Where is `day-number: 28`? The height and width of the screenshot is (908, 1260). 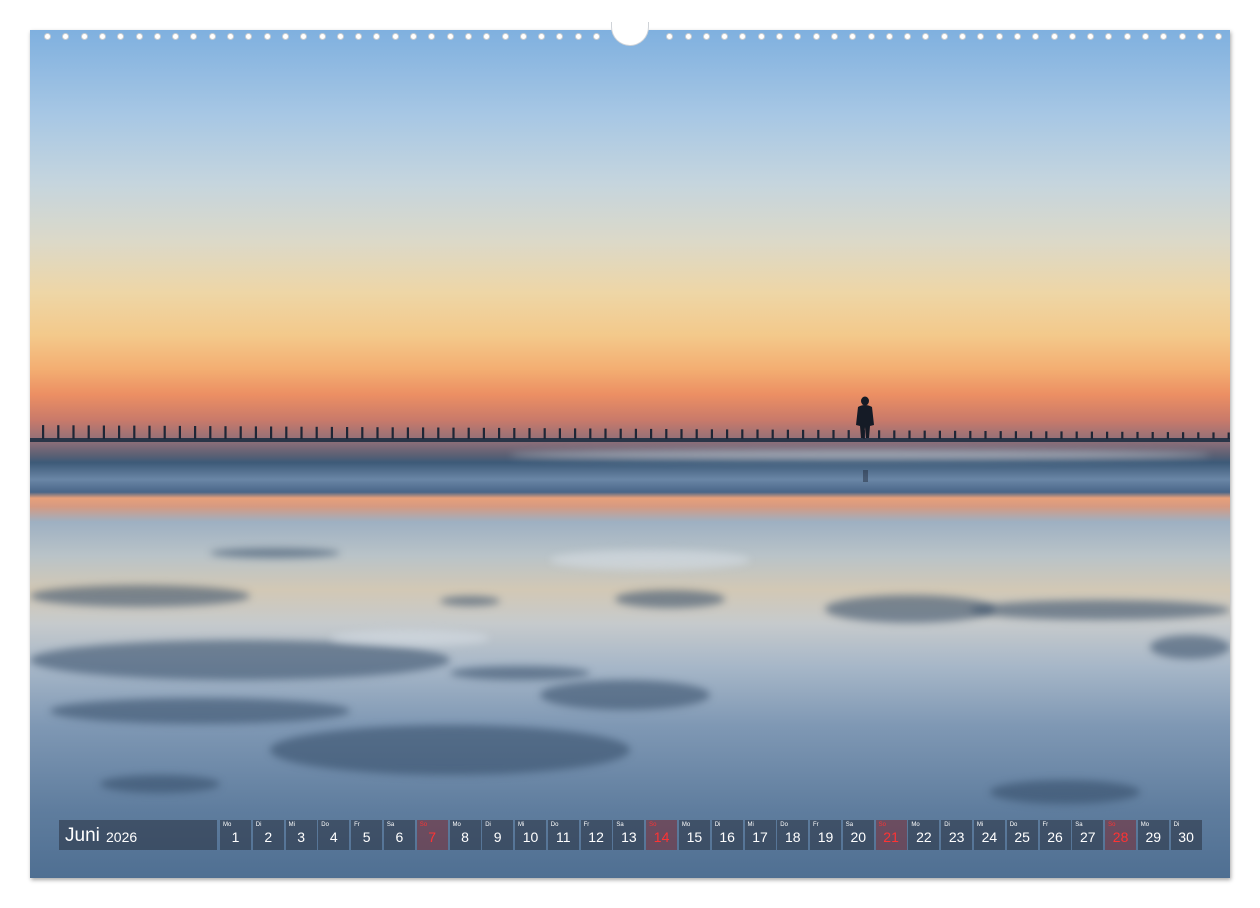
day-number: 28 is located at coordinates (1120, 837).